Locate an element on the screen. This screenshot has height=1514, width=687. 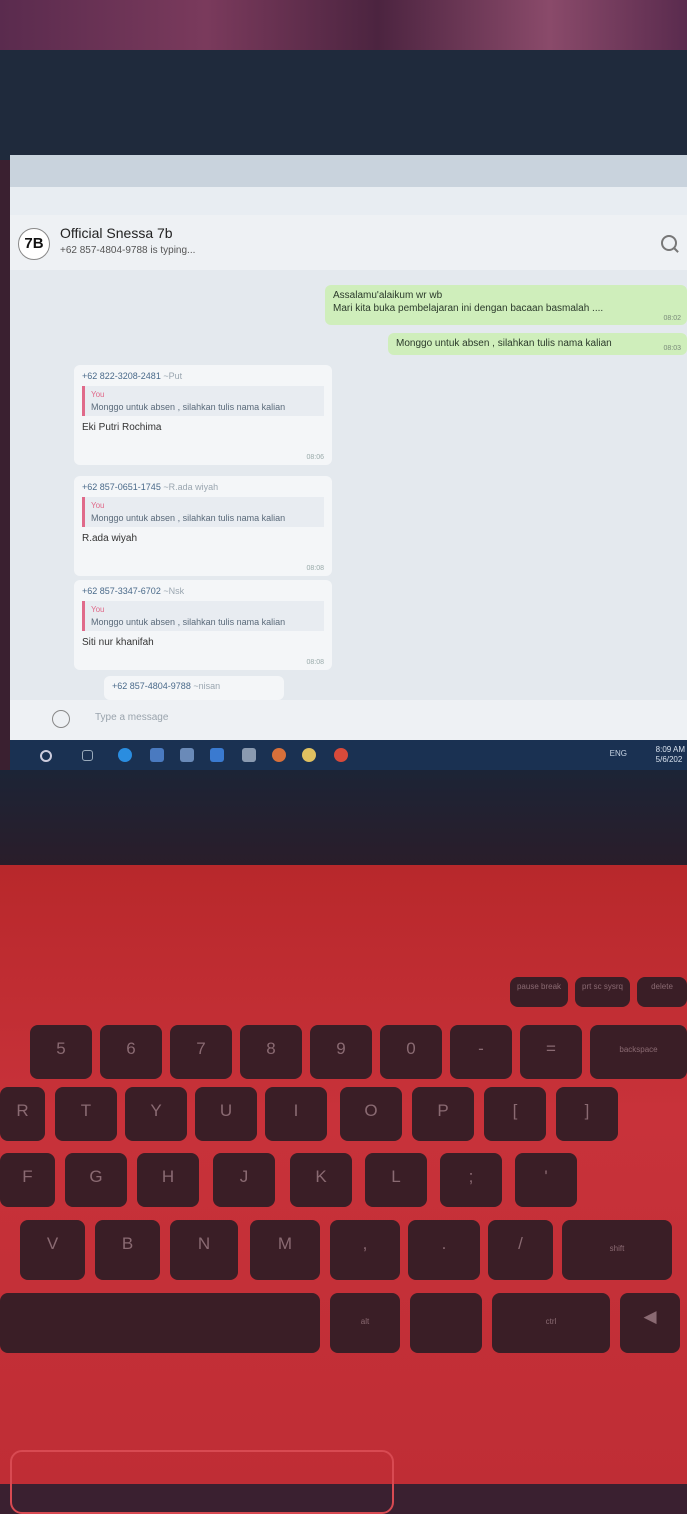
message-time: 08:03 is located at coordinates (672, 348).